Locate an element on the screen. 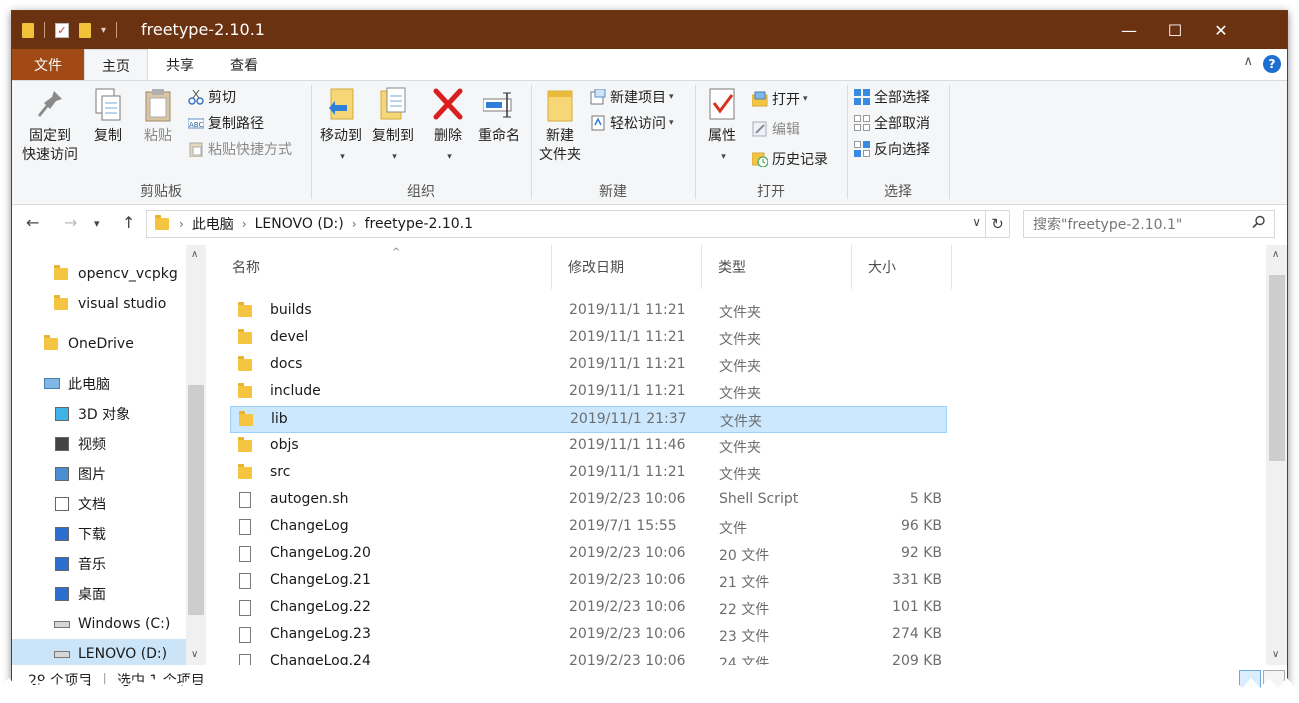  sidebar-item-label: 此电脑 is located at coordinates (89, 385).